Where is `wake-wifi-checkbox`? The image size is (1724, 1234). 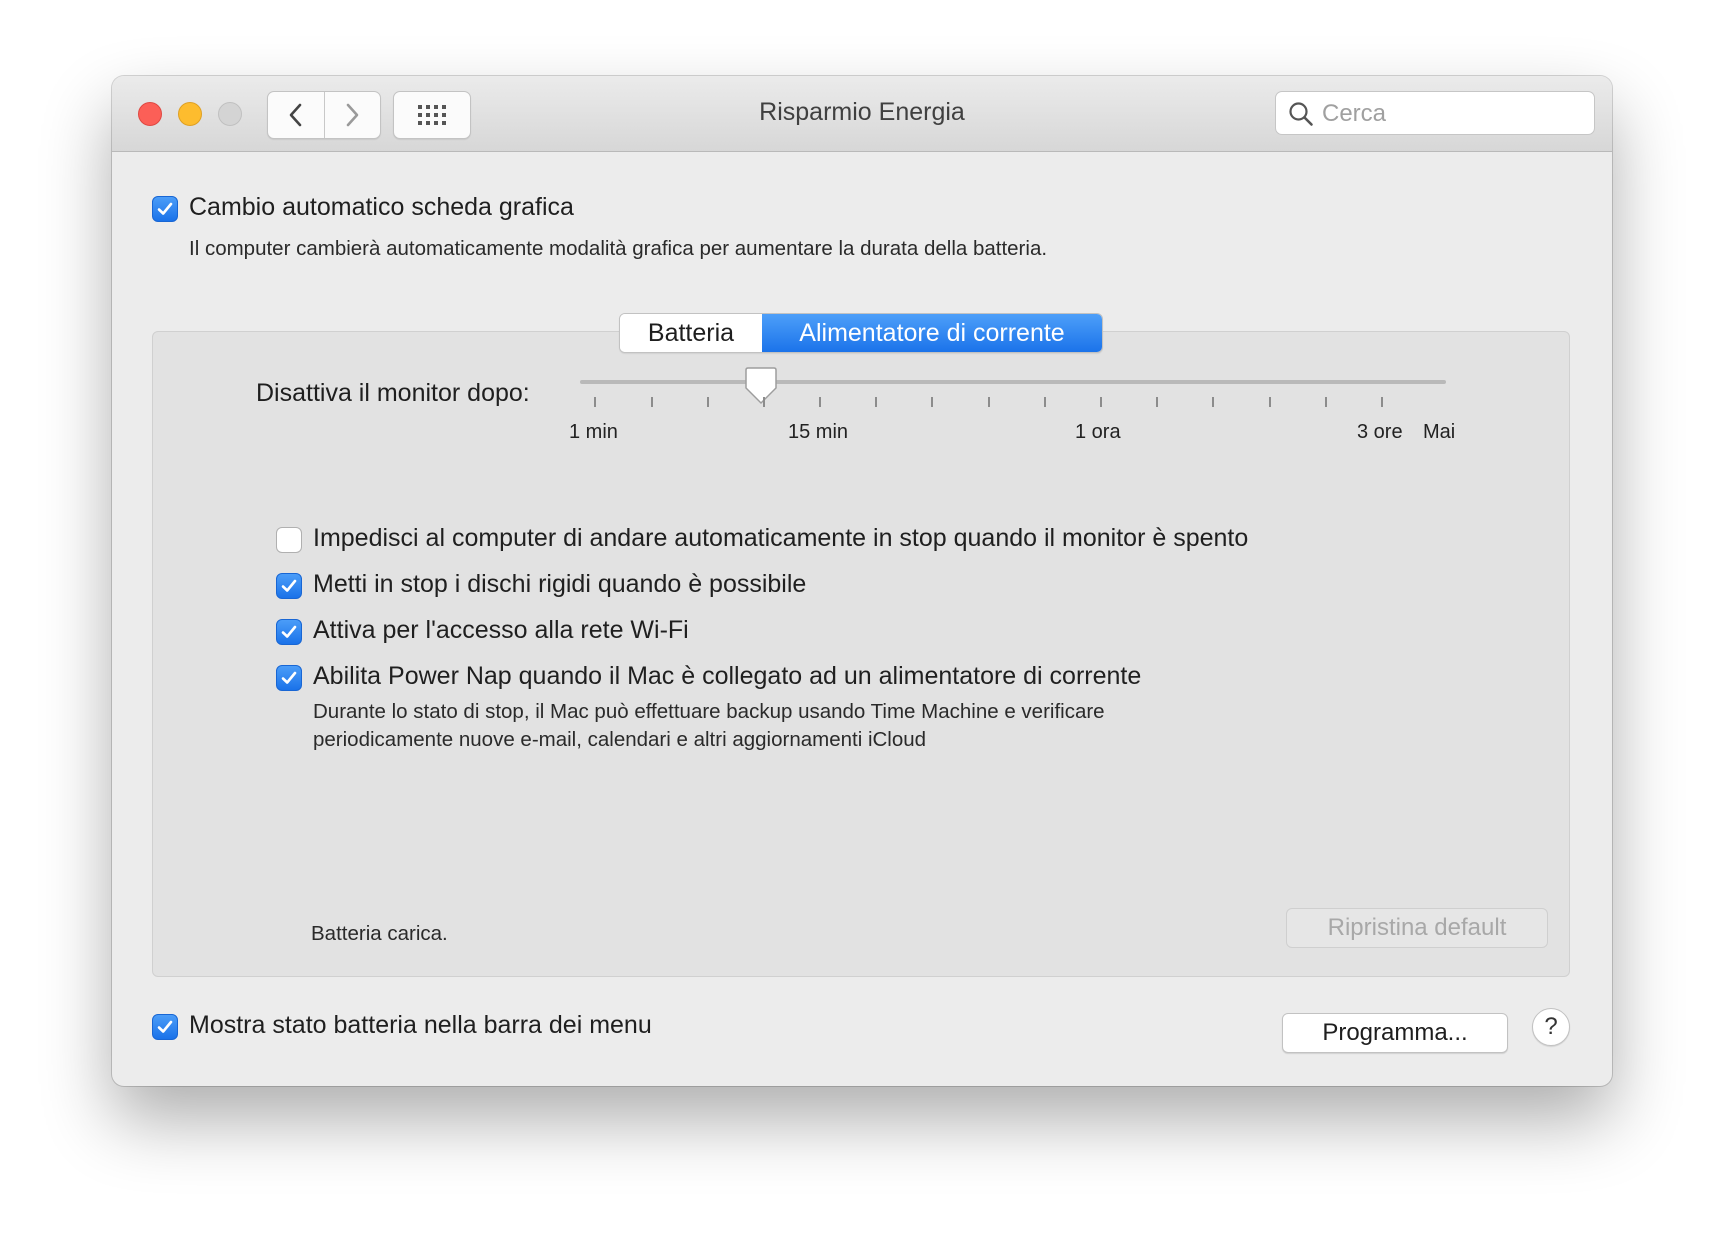
wake-wifi-checkbox is located at coordinates (289, 632).